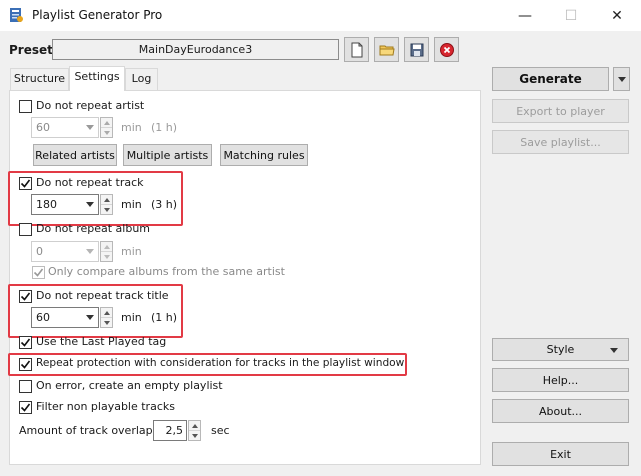 The width and height of the screenshot is (641, 476). I want to click on repeat-artist-combo: 60, so click(65, 127).